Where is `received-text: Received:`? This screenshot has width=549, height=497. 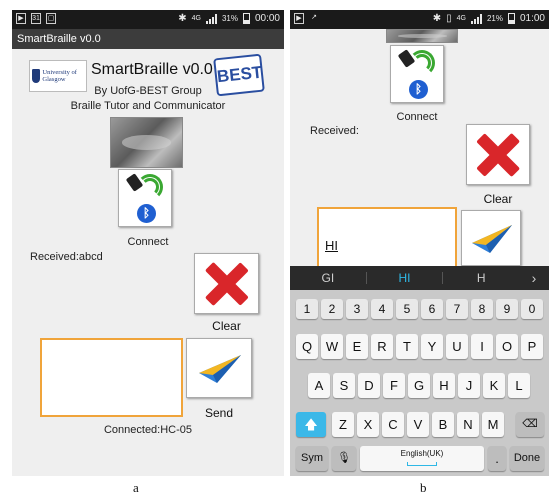 received-text: Received: is located at coordinates (334, 131).